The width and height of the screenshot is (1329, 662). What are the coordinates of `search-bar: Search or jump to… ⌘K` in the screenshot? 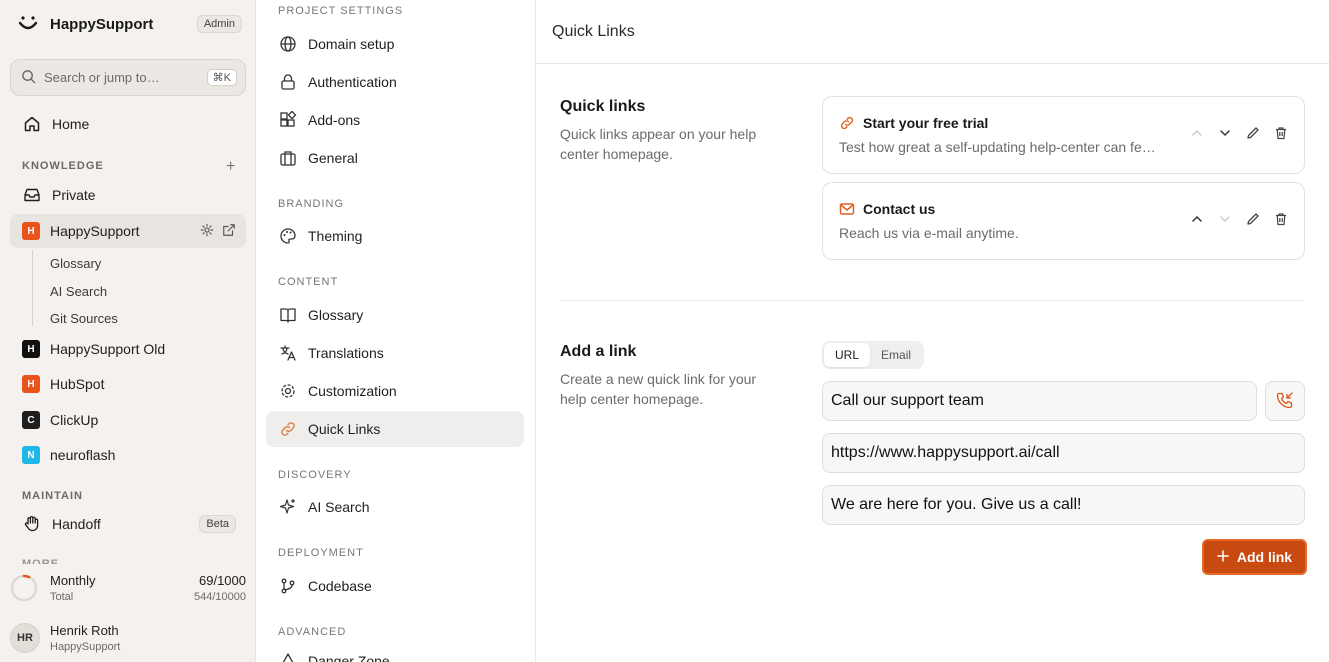 It's located at (128, 77).